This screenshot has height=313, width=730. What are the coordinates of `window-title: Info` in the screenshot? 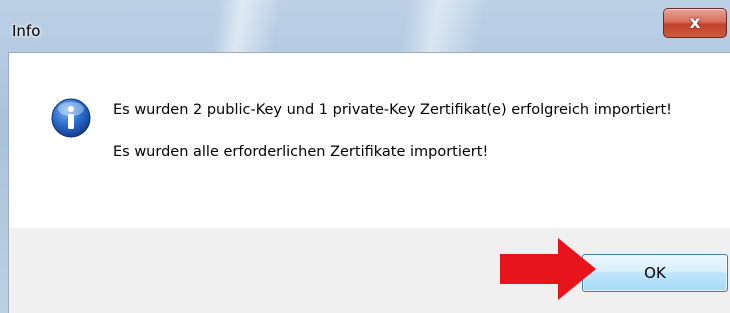 It's located at (26, 31).